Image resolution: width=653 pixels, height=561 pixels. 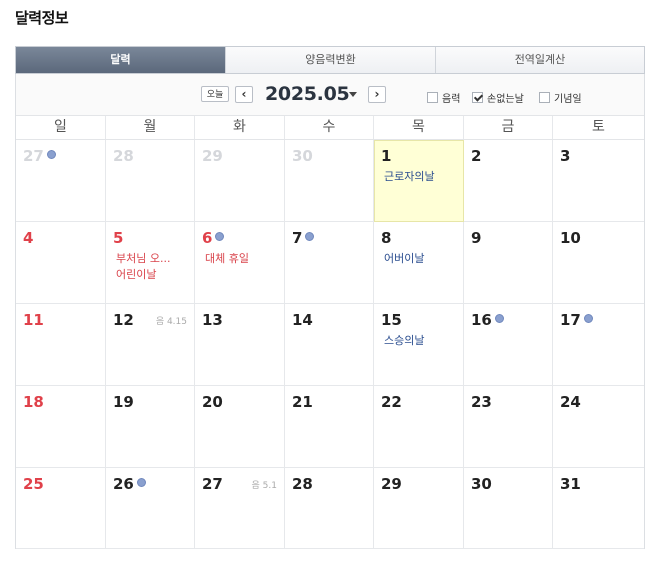 I want to click on tab-calendar: 달력, so click(x=121, y=60).